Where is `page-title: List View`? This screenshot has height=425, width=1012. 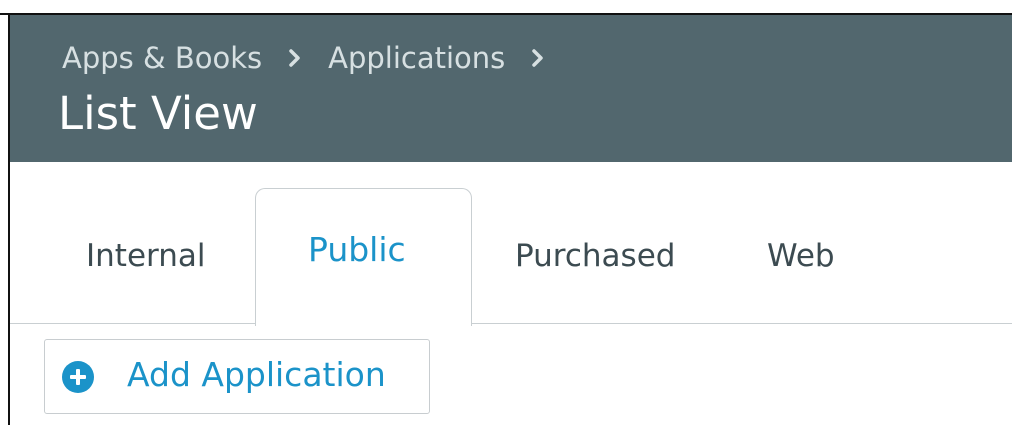 page-title: List View is located at coordinates (158, 113).